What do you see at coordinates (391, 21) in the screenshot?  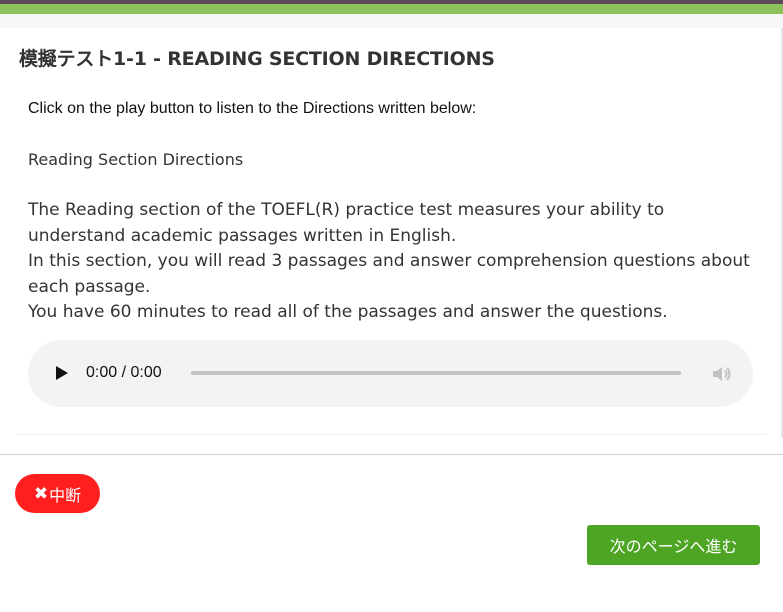 I see `header-gutter` at bounding box center [391, 21].